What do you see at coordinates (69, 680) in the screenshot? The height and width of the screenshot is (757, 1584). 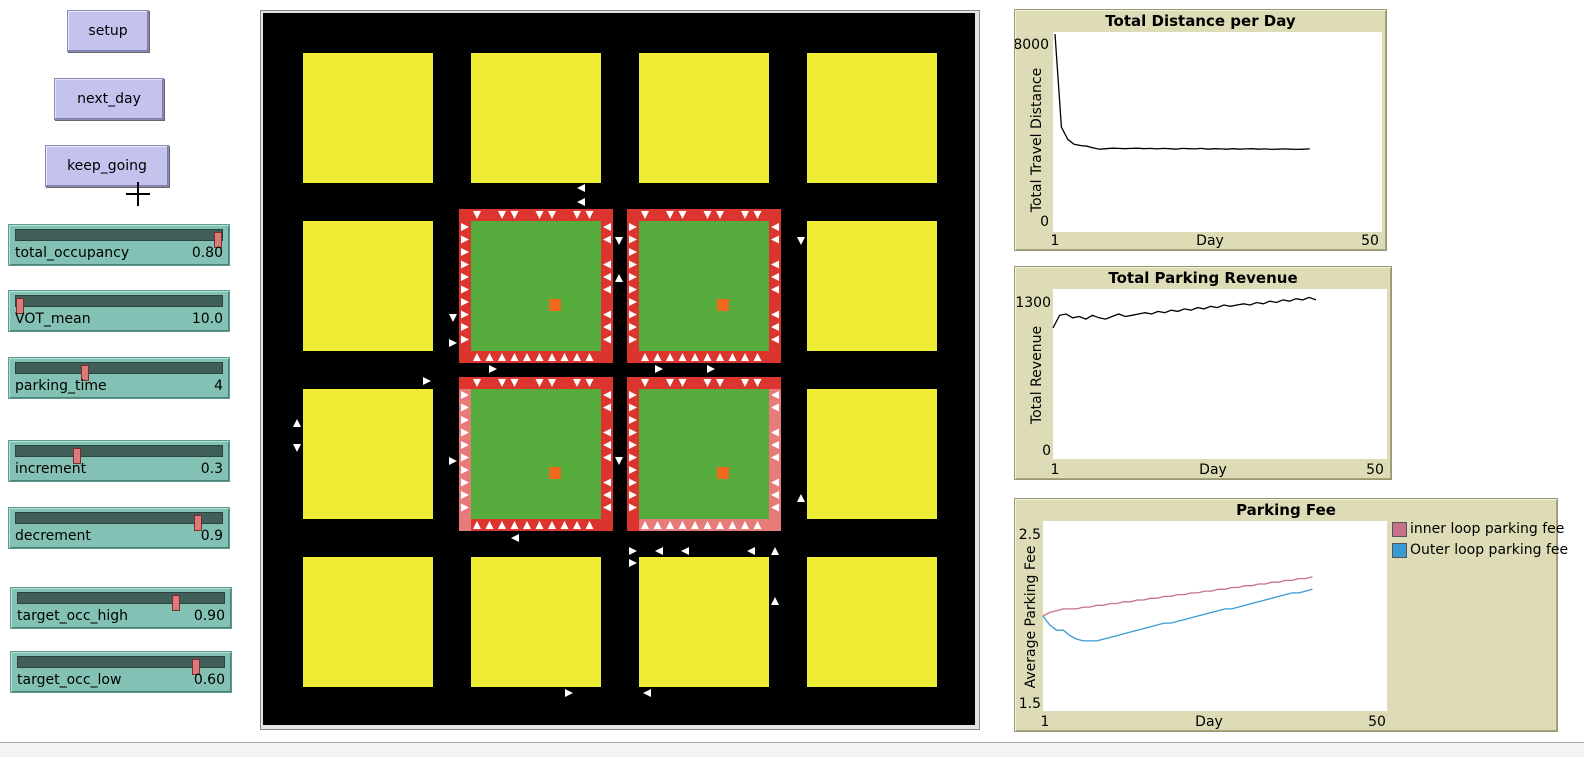 I see `slider-label: target_occ_low` at bounding box center [69, 680].